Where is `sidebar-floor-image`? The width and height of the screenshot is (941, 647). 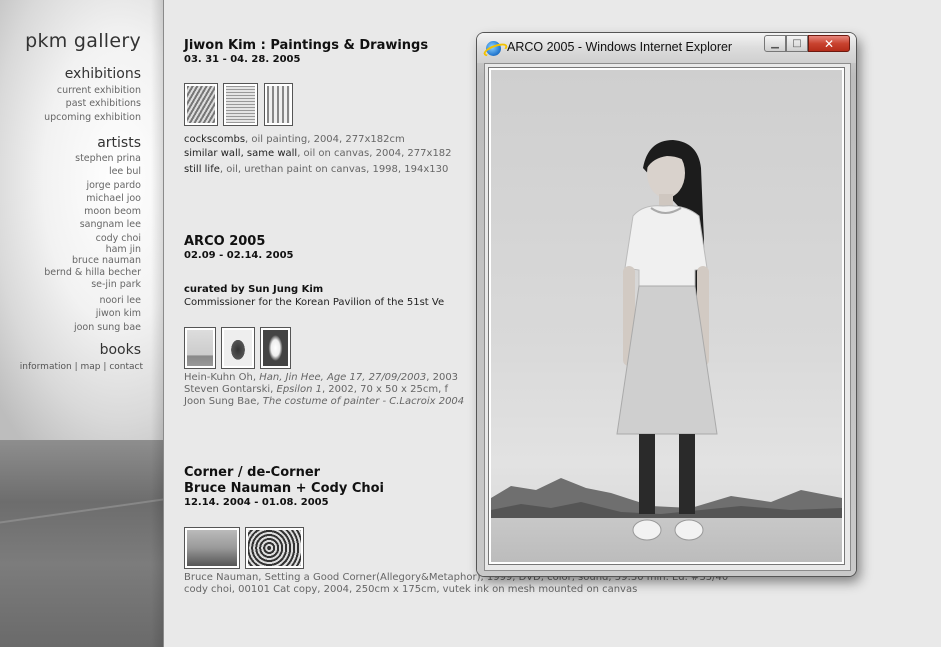 sidebar-floor-image is located at coordinates (81, 543).